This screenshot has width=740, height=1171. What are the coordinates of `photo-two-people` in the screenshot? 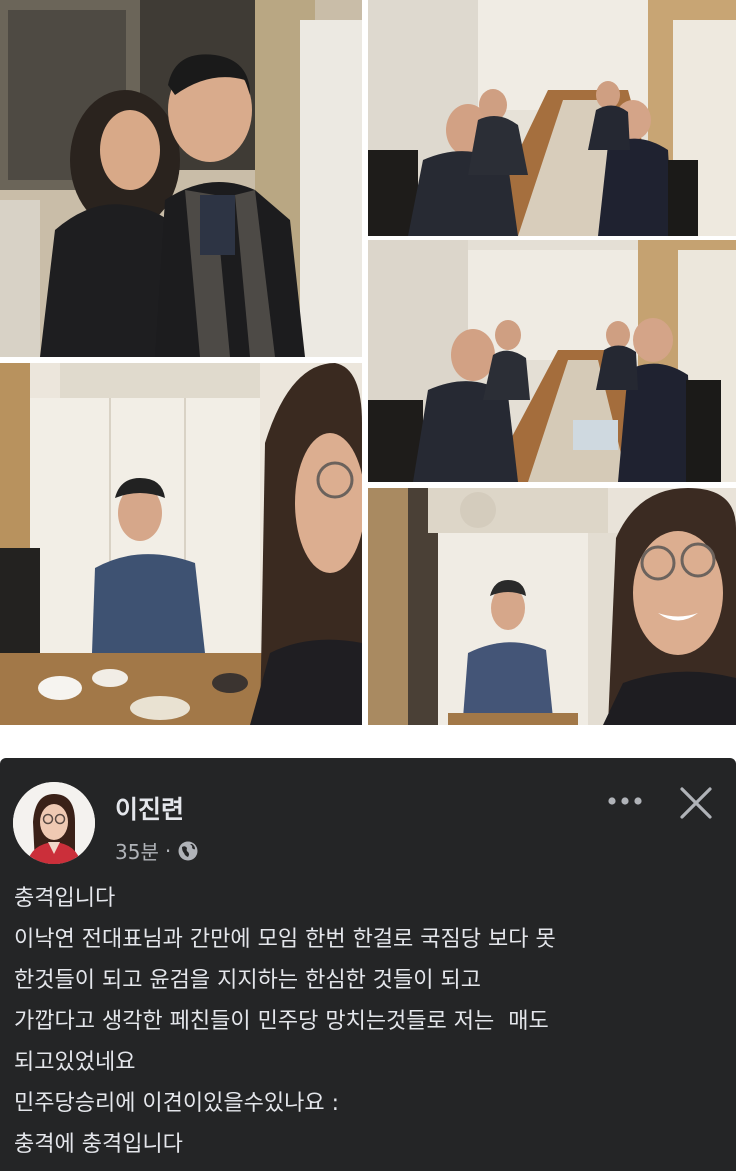 It's located at (181, 178).